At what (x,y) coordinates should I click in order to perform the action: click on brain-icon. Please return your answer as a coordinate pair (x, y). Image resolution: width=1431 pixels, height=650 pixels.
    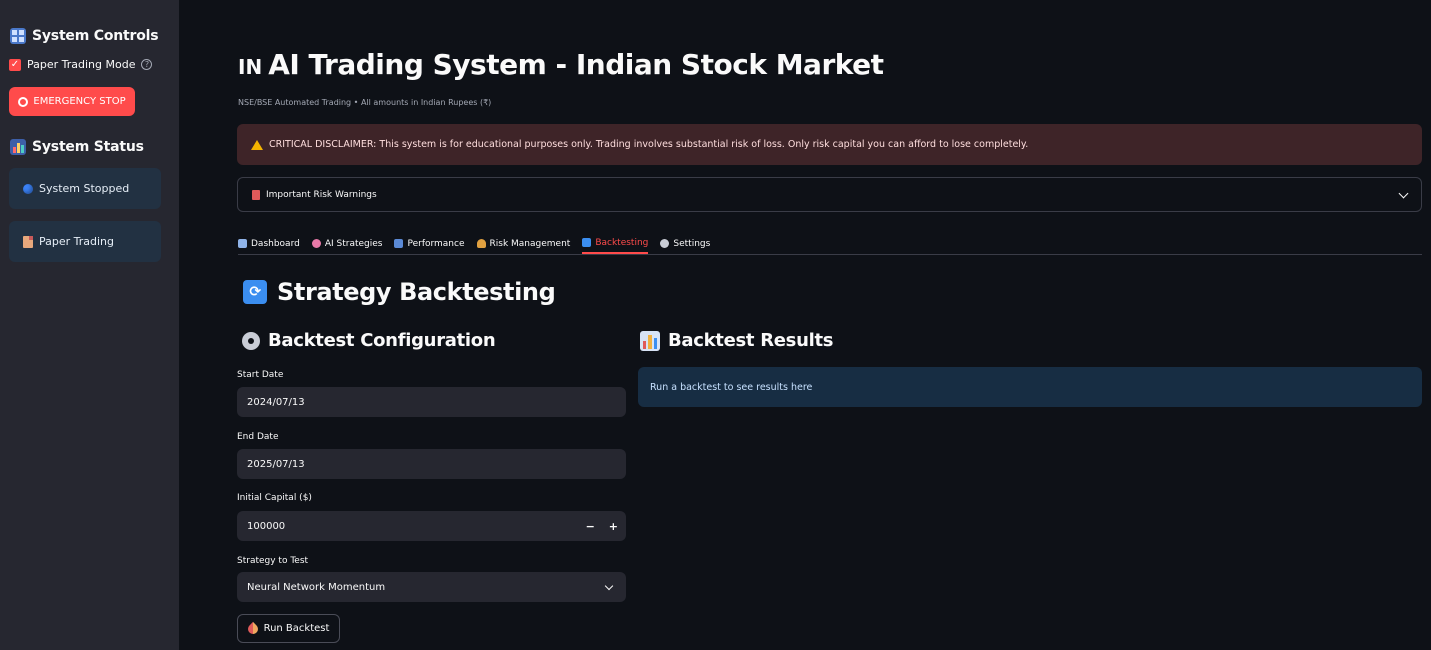
    Looking at the image, I should click on (316, 243).